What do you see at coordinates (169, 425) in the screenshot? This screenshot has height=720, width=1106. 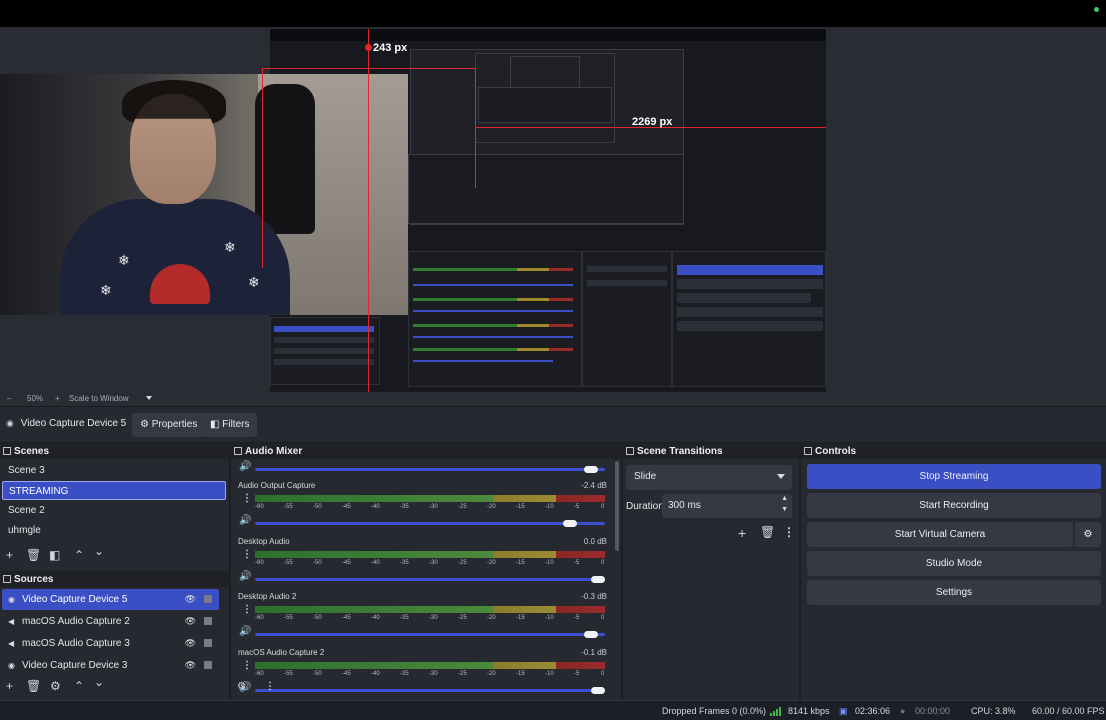 I see `properties-button: ⚙ Properties` at bounding box center [169, 425].